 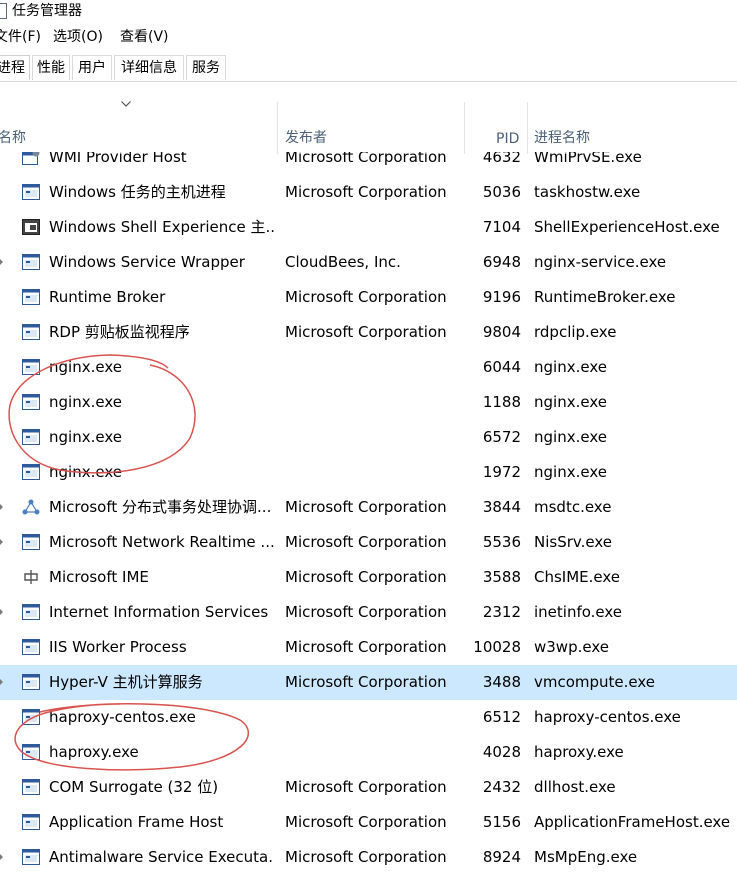 I want to click on tab-processes: 进程, so click(x=15, y=67).